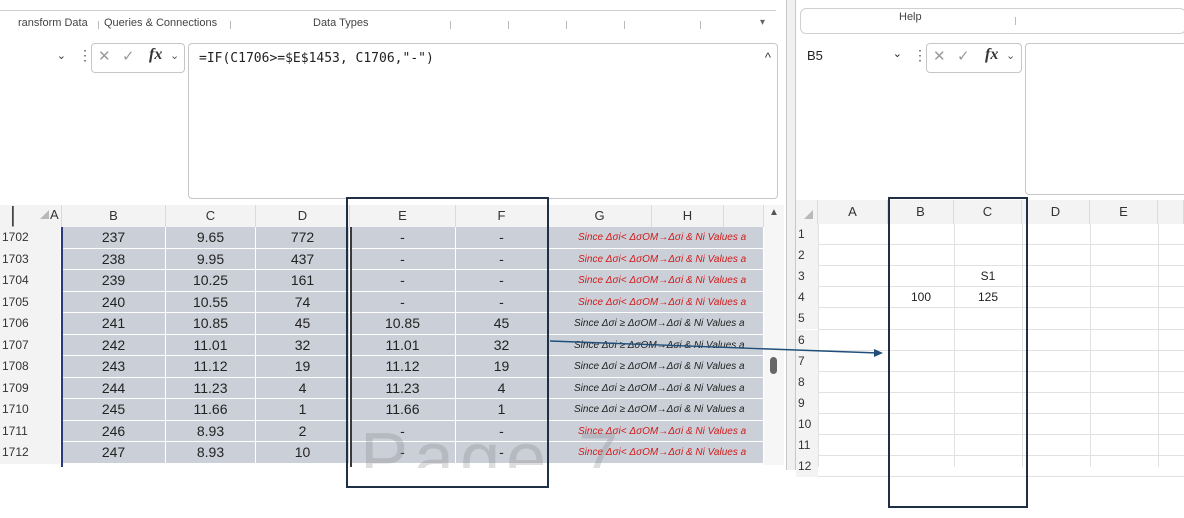  What do you see at coordinates (1171, 212) in the screenshot?
I see `right-column-header-f` at bounding box center [1171, 212].